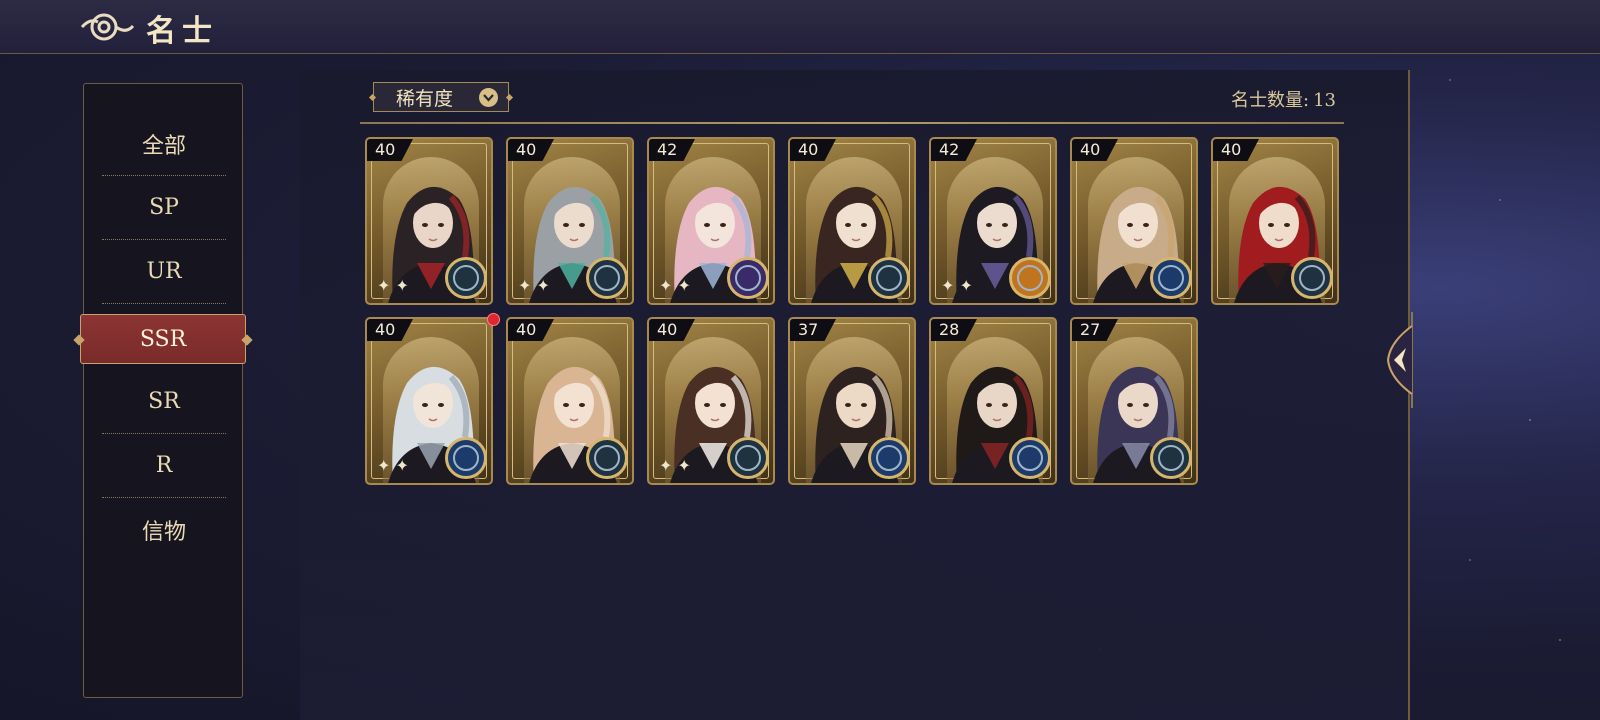 This screenshot has width=1600, height=720. I want to click on character-card: 37, so click(852, 401).